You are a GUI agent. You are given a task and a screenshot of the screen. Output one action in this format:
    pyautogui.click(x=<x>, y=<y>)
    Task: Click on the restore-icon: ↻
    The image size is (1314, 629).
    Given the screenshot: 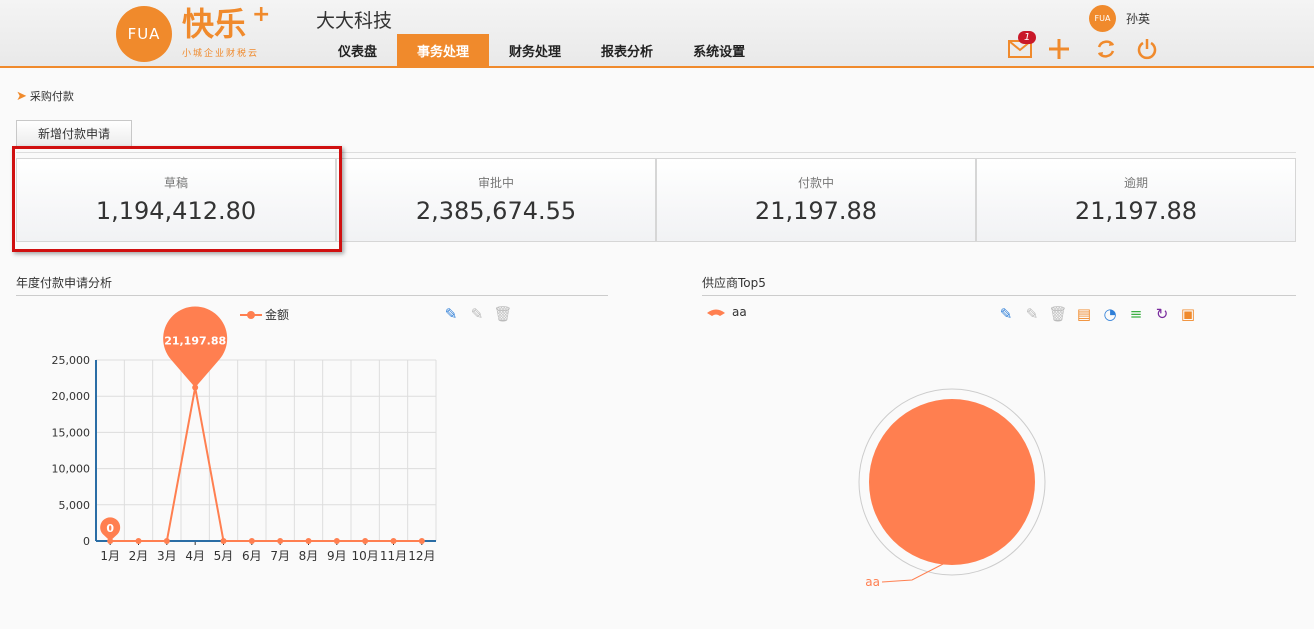 What is the action you would take?
    pyautogui.click(x=1162, y=314)
    